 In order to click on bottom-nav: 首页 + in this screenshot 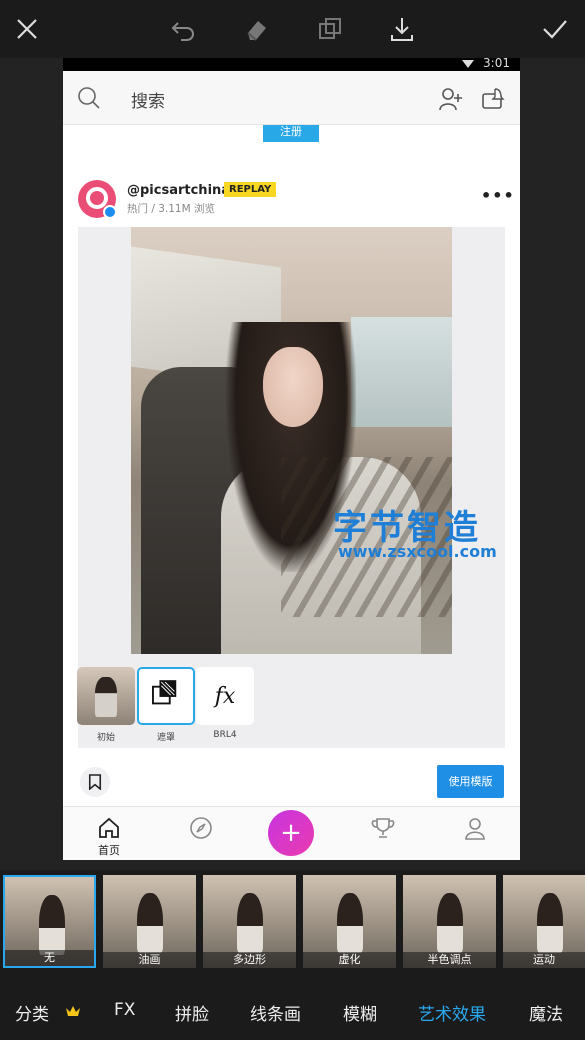, I will do `click(291, 833)`.